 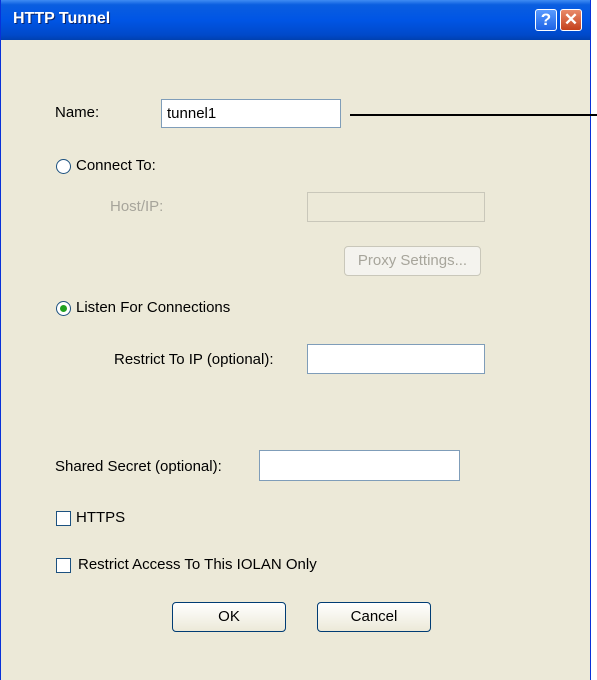 What do you see at coordinates (546, 20) in the screenshot?
I see `help-icon: ?` at bounding box center [546, 20].